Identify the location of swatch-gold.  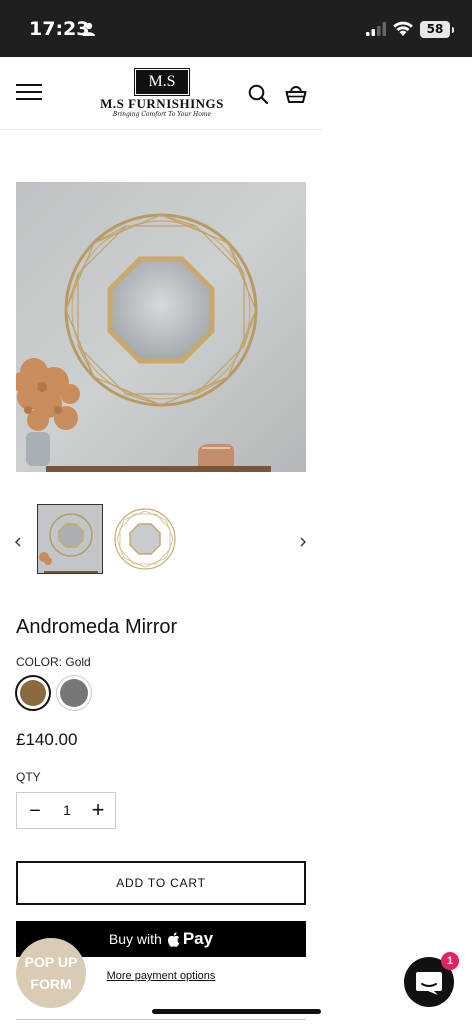
(33, 693).